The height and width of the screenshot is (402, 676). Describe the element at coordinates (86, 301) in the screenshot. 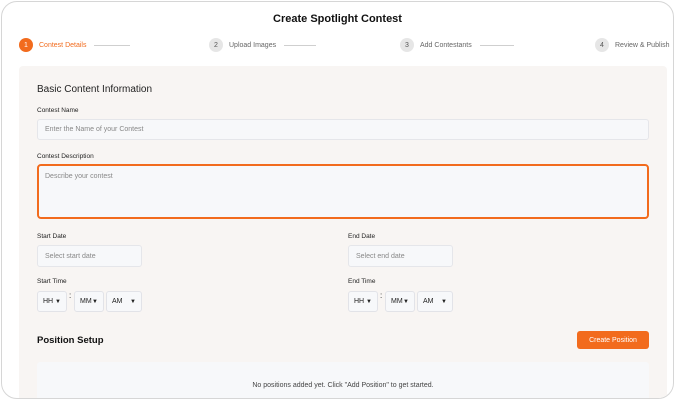

I see `start-minute-value: MM` at that location.